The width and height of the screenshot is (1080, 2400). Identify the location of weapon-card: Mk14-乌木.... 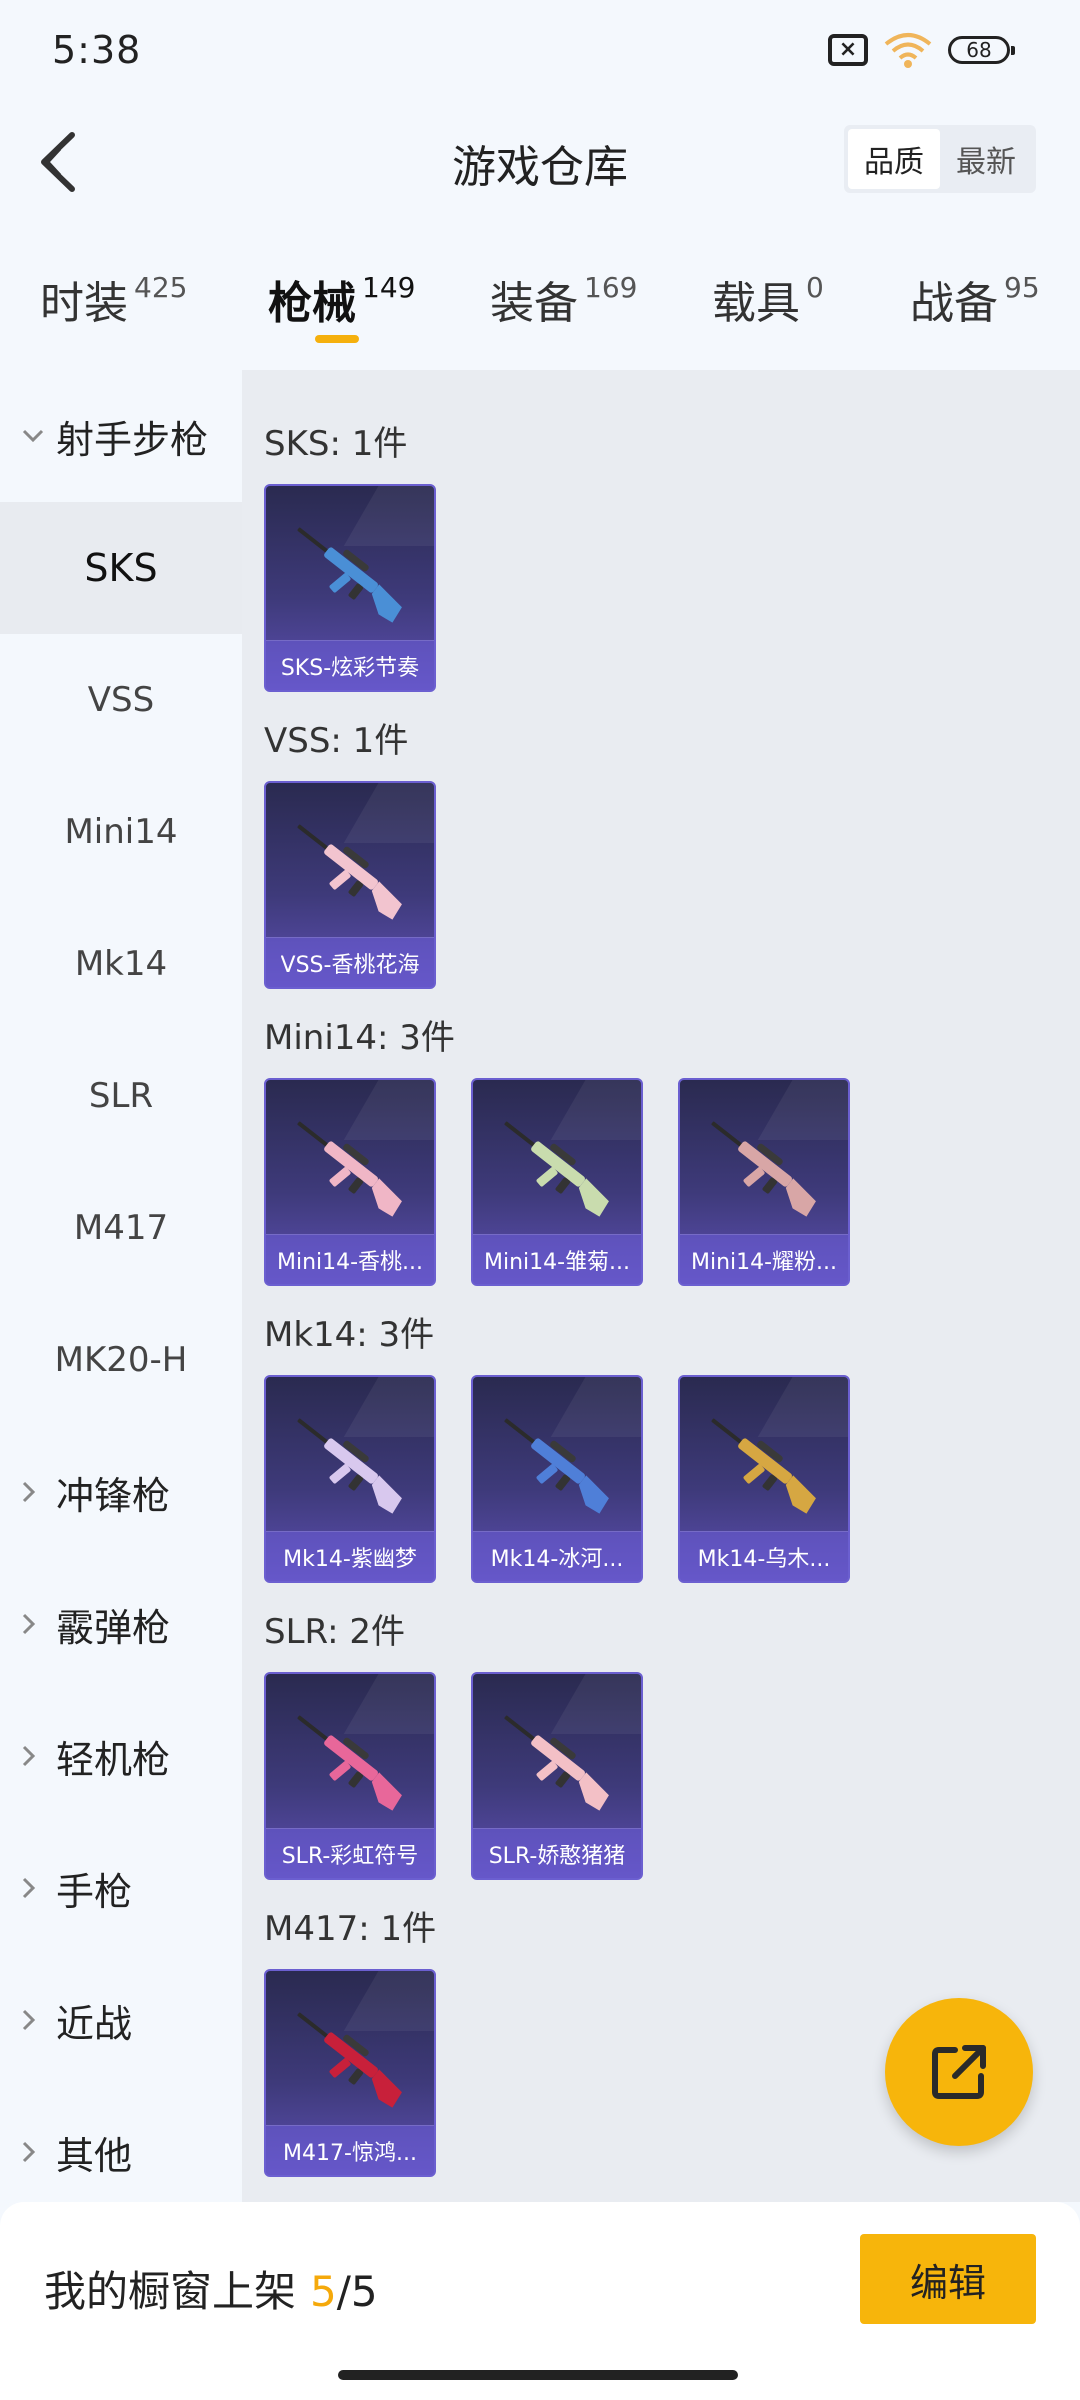
(764, 1479).